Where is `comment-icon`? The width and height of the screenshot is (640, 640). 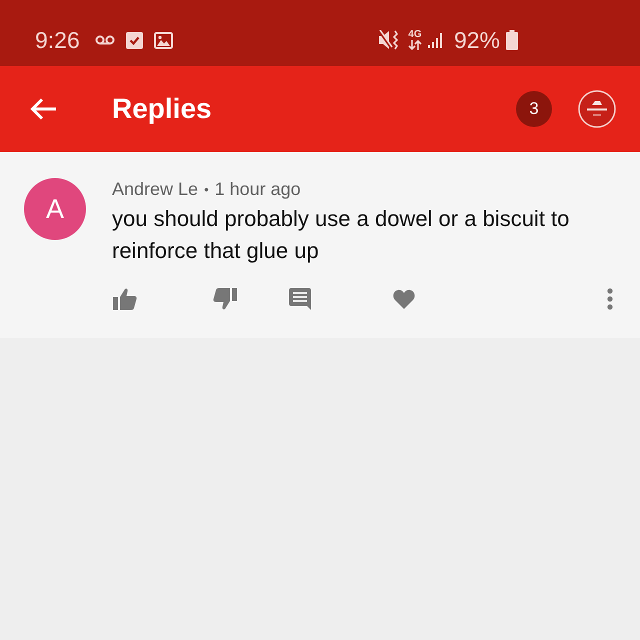 comment-icon is located at coordinates (300, 299).